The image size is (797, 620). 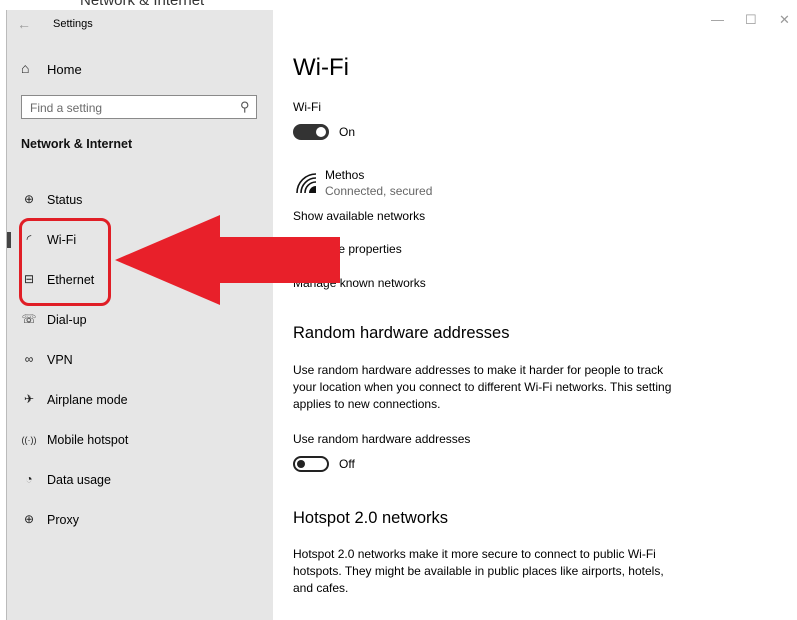 What do you see at coordinates (227, 260) in the screenshot?
I see `annotation-arrow` at bounding box center [227, 260].